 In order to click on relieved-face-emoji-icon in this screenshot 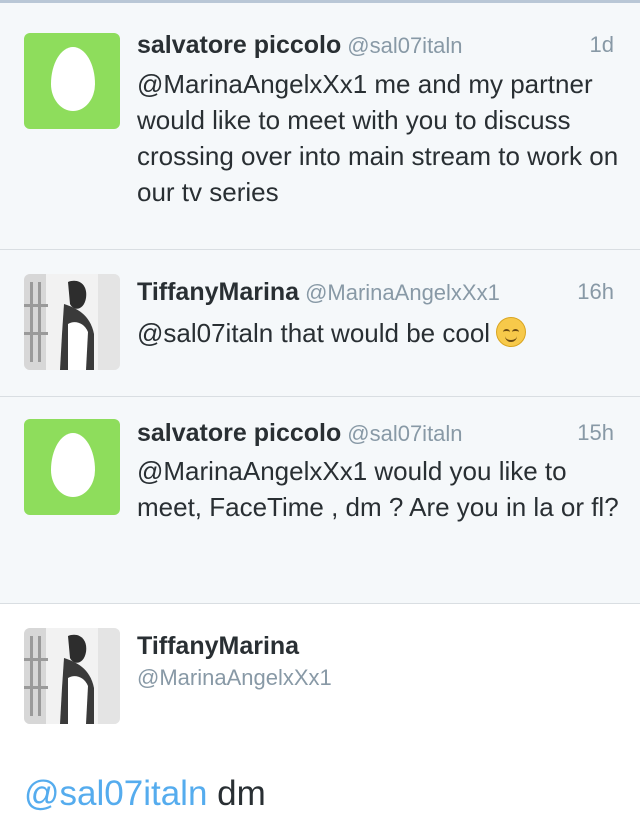, I will do `click(511, 332)`.